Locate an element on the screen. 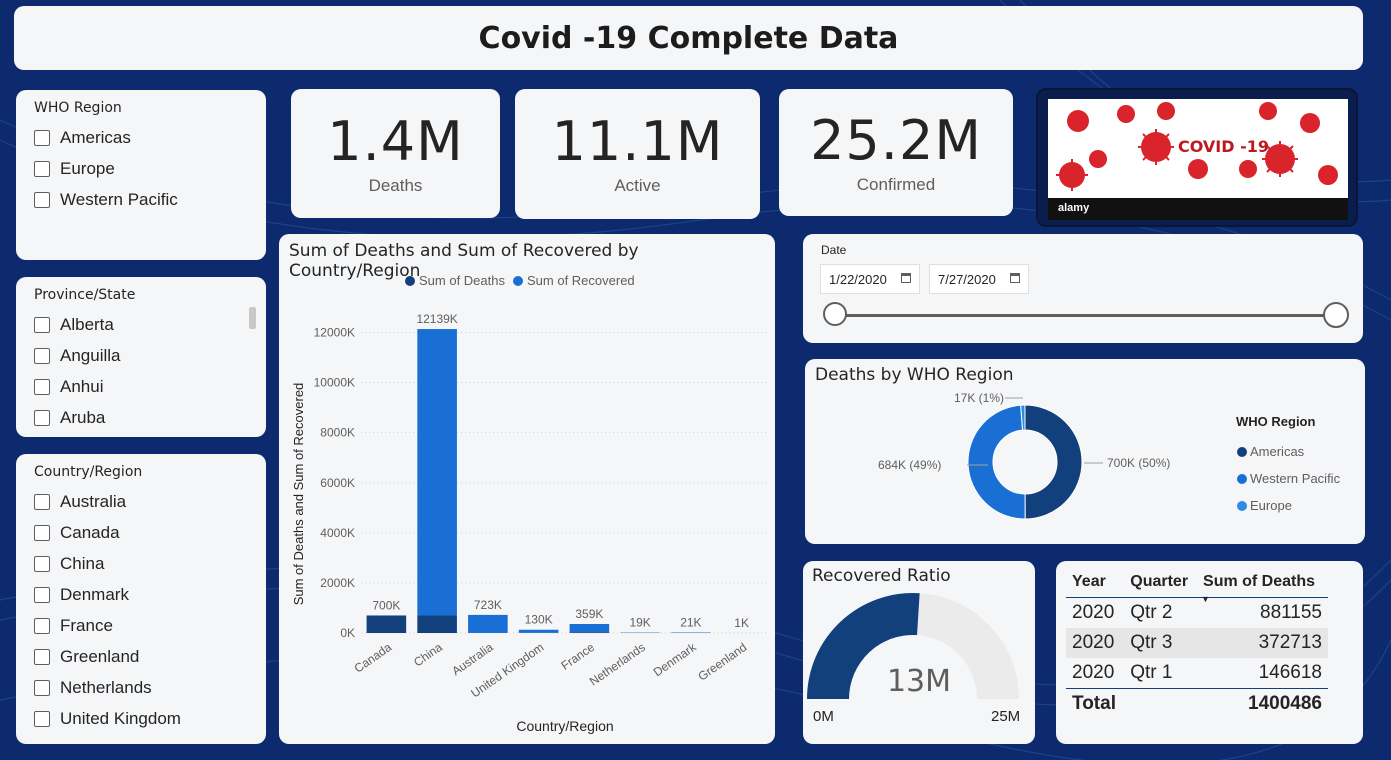 The image size is (1391, 760). date-slider-track is located at coordinates (1086, 315).